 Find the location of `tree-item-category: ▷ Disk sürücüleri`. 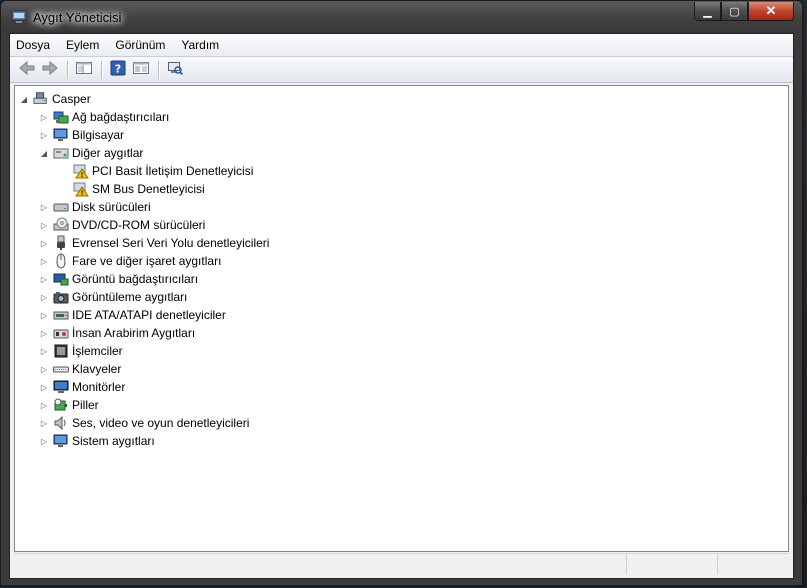

tree-item-category: ▷ Disk sürücüleri is located at coordinates (95, 207).